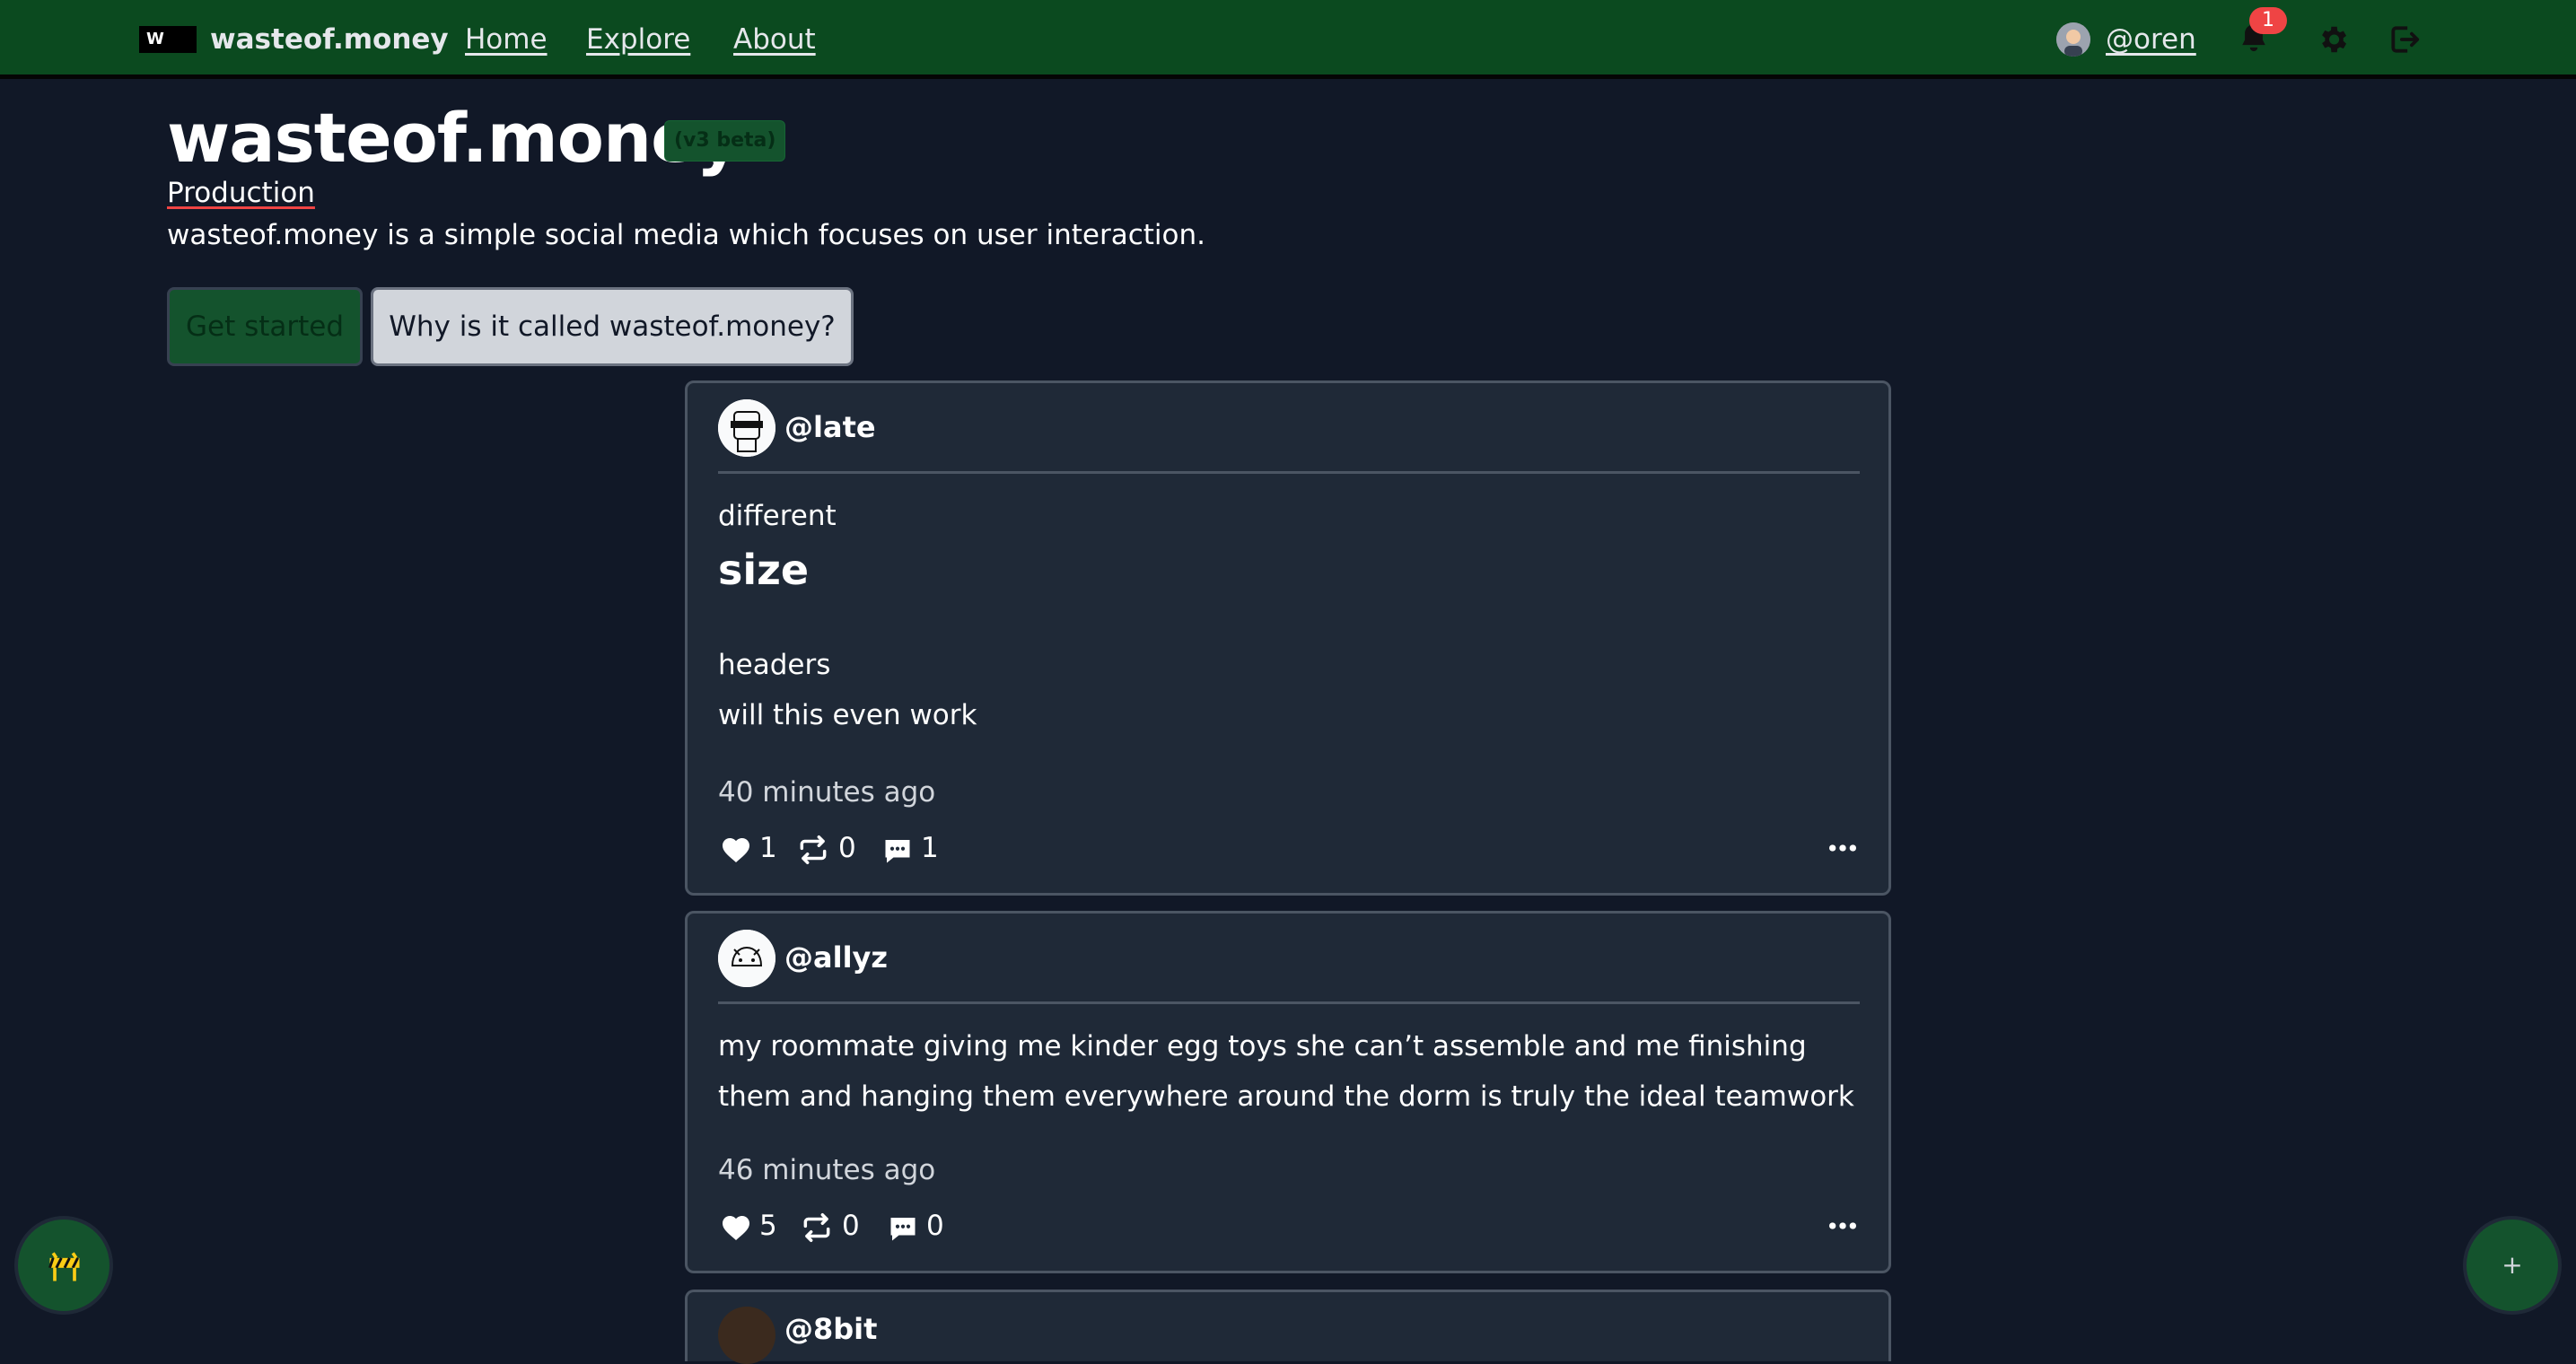  What do you see at coordinates (774, 665) in the screenshot?
I see `post-text-line: headers` at bounding box center [774, 665].